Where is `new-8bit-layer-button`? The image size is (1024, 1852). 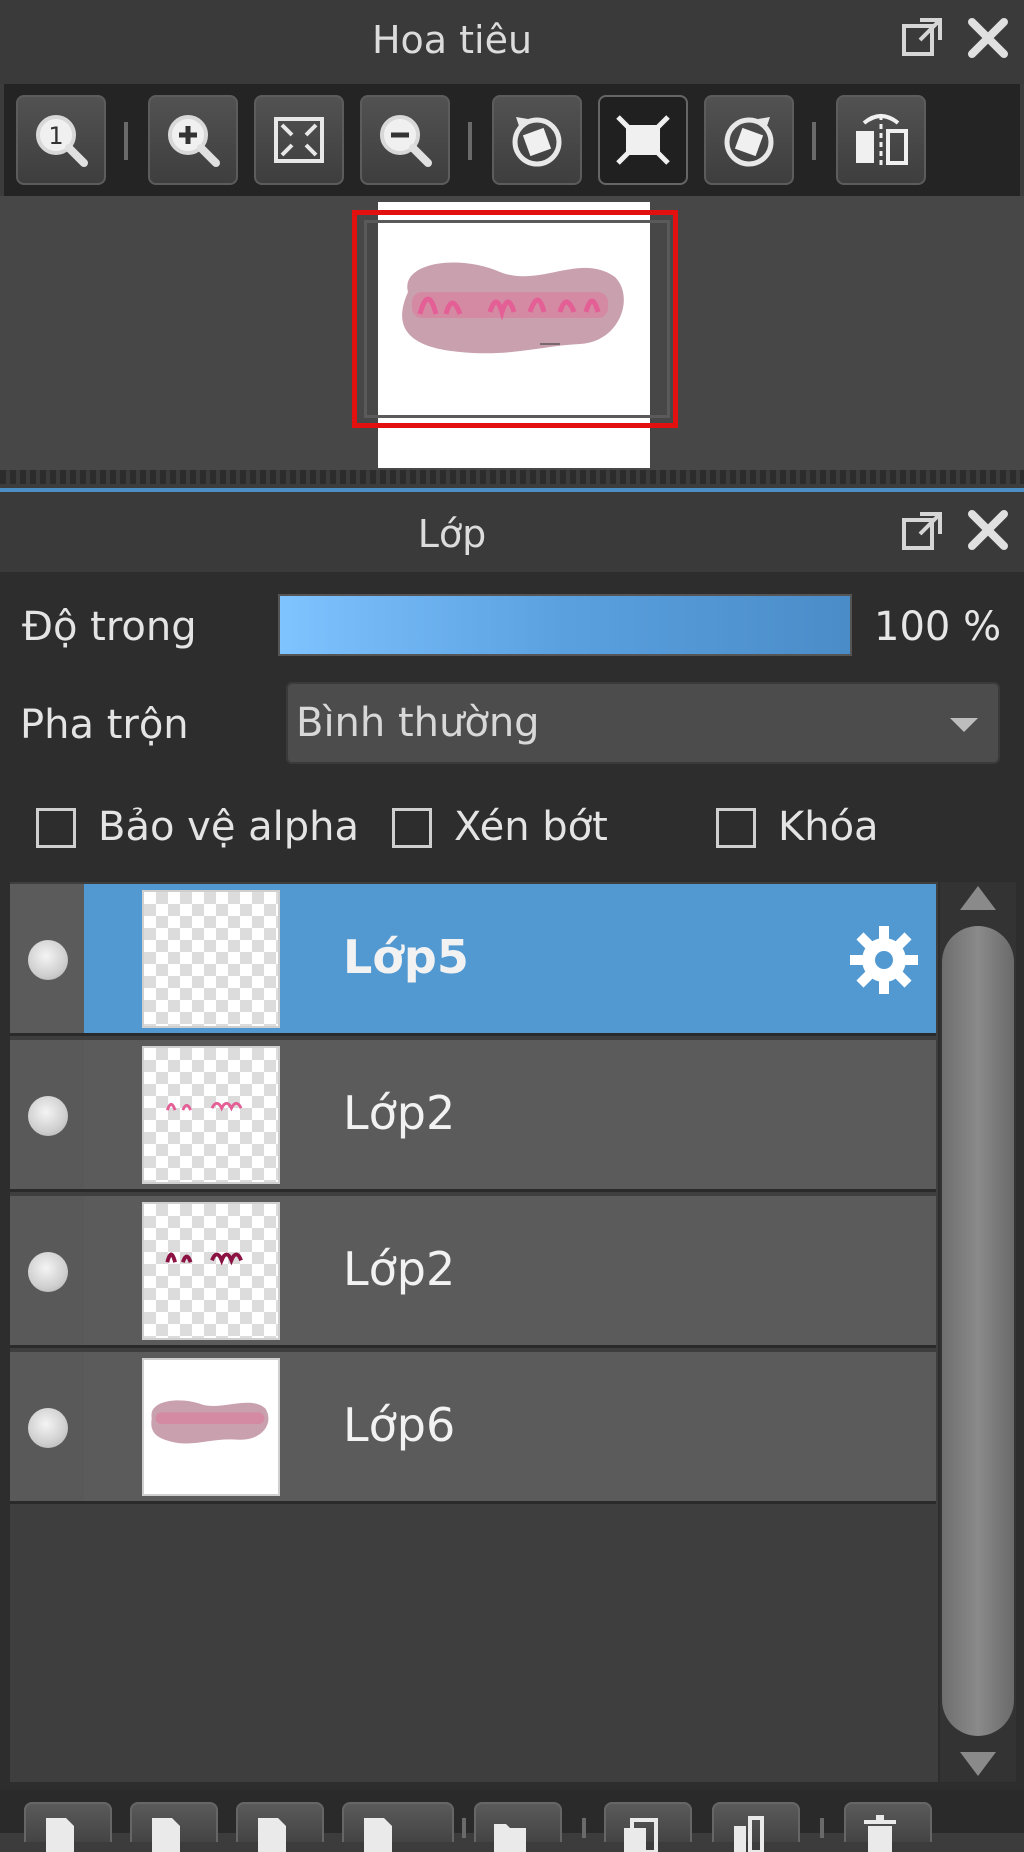 new-8bit-layer-button is located at coordinates (174, 1827).